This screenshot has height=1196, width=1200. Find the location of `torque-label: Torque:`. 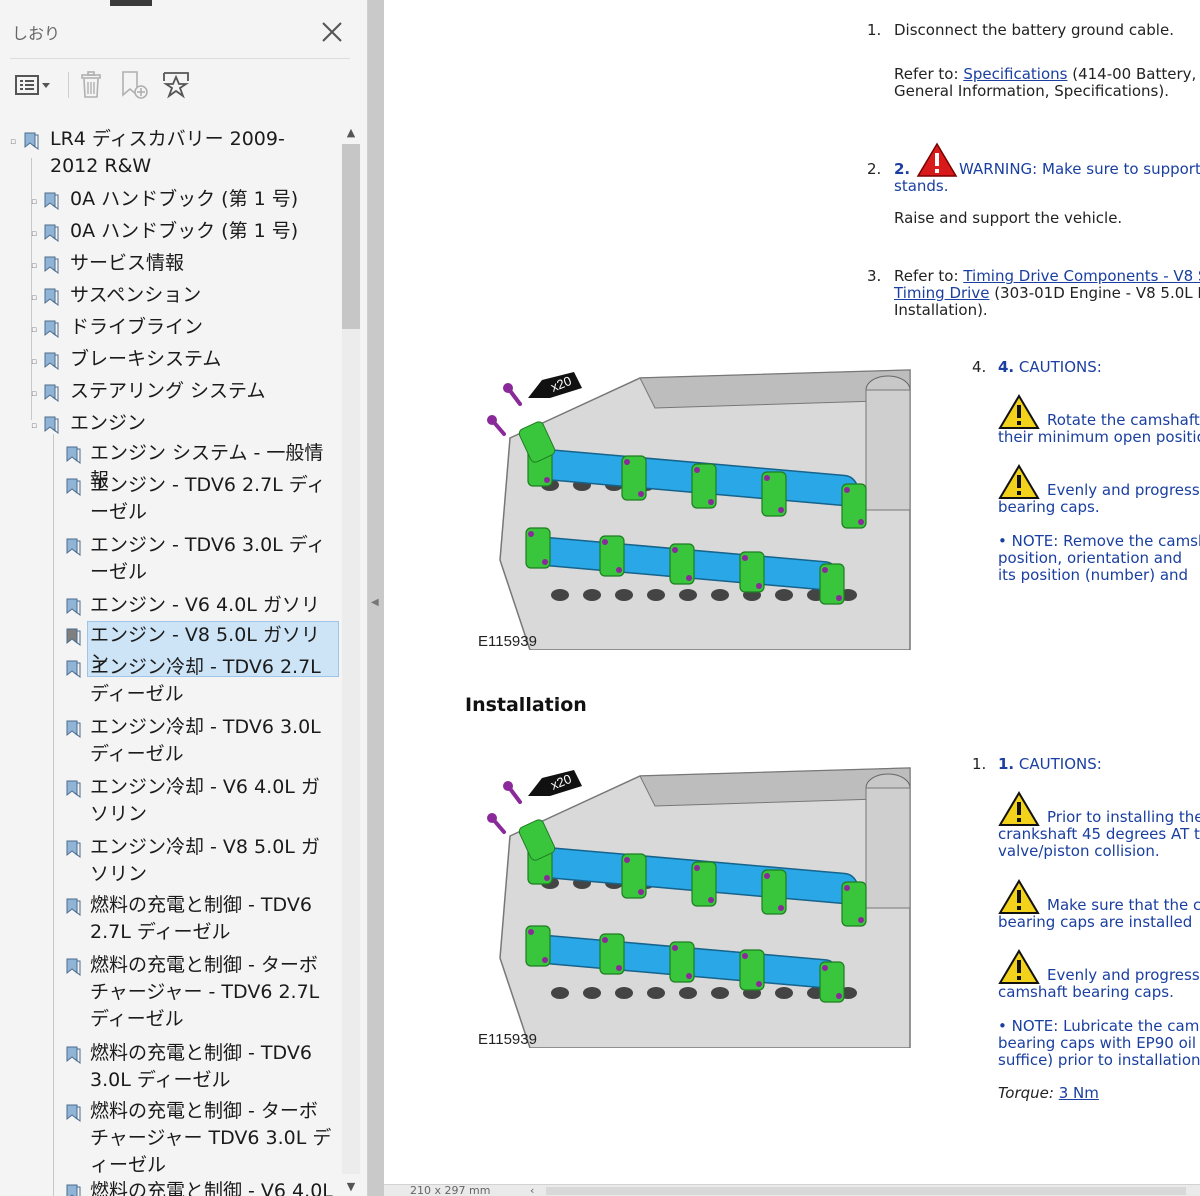

torque-label: Torque: is located at coordinates (1026, 1093).